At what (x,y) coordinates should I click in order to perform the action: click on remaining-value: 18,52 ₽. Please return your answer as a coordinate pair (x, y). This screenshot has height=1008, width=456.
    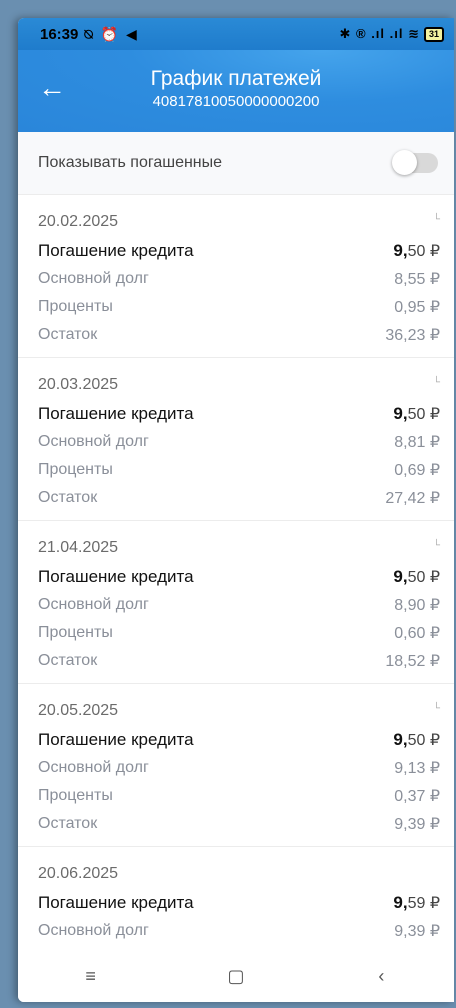
    Looking at the image, I should click on (412, 661).